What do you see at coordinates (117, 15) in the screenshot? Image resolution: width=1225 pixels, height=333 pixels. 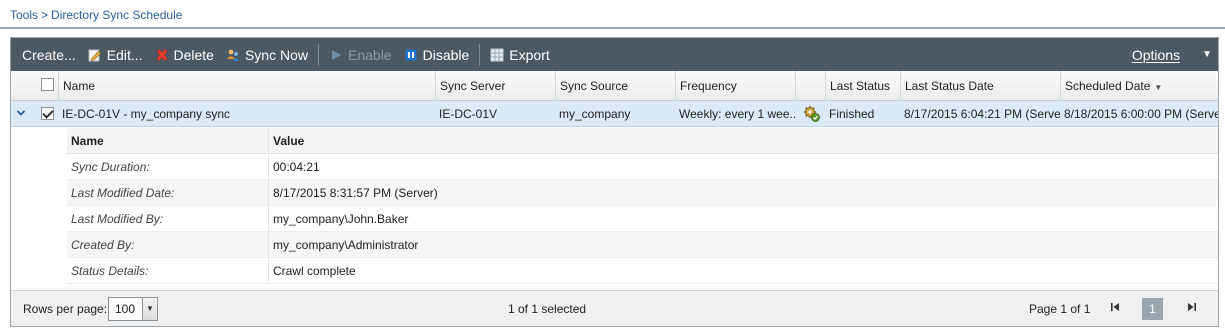 I see `breadcrumb-current: Directory Sync Schedule` at bounding box center [117, 15].